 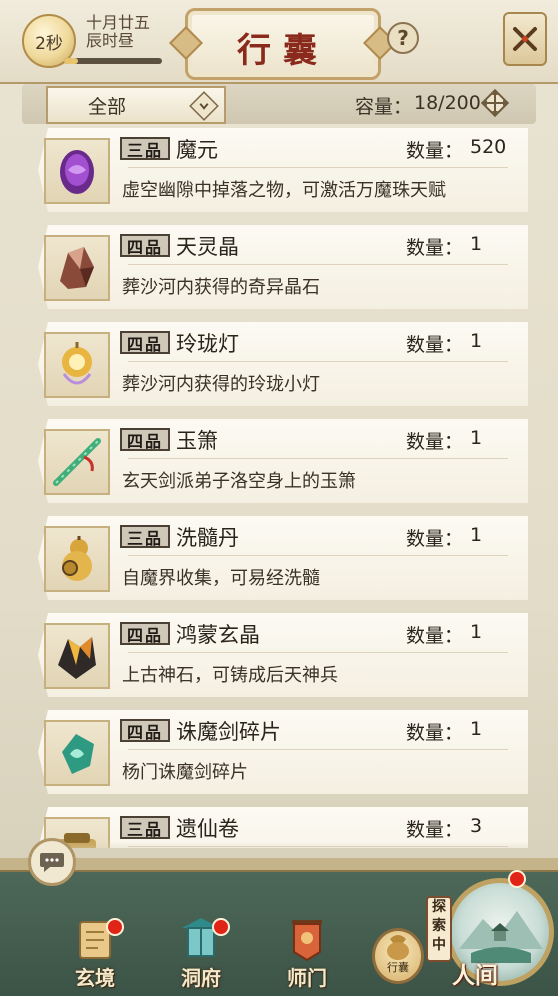 I want to click on purple-demon-gem-icon, so click(x=77, y=172).